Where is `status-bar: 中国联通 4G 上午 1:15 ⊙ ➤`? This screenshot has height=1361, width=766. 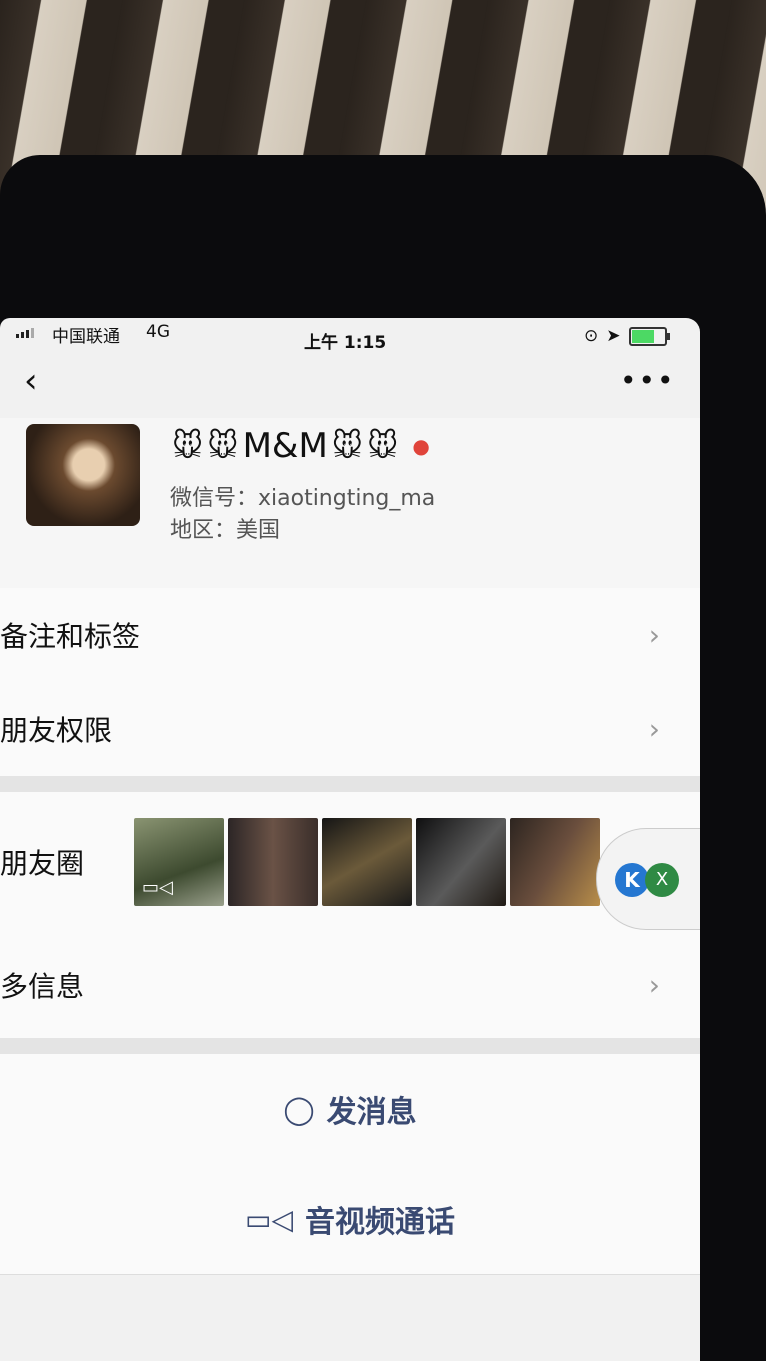
status-bar: 中国联通 4G 上午 1:15 ⊙ ➤ is located at coordinates (350, 338).